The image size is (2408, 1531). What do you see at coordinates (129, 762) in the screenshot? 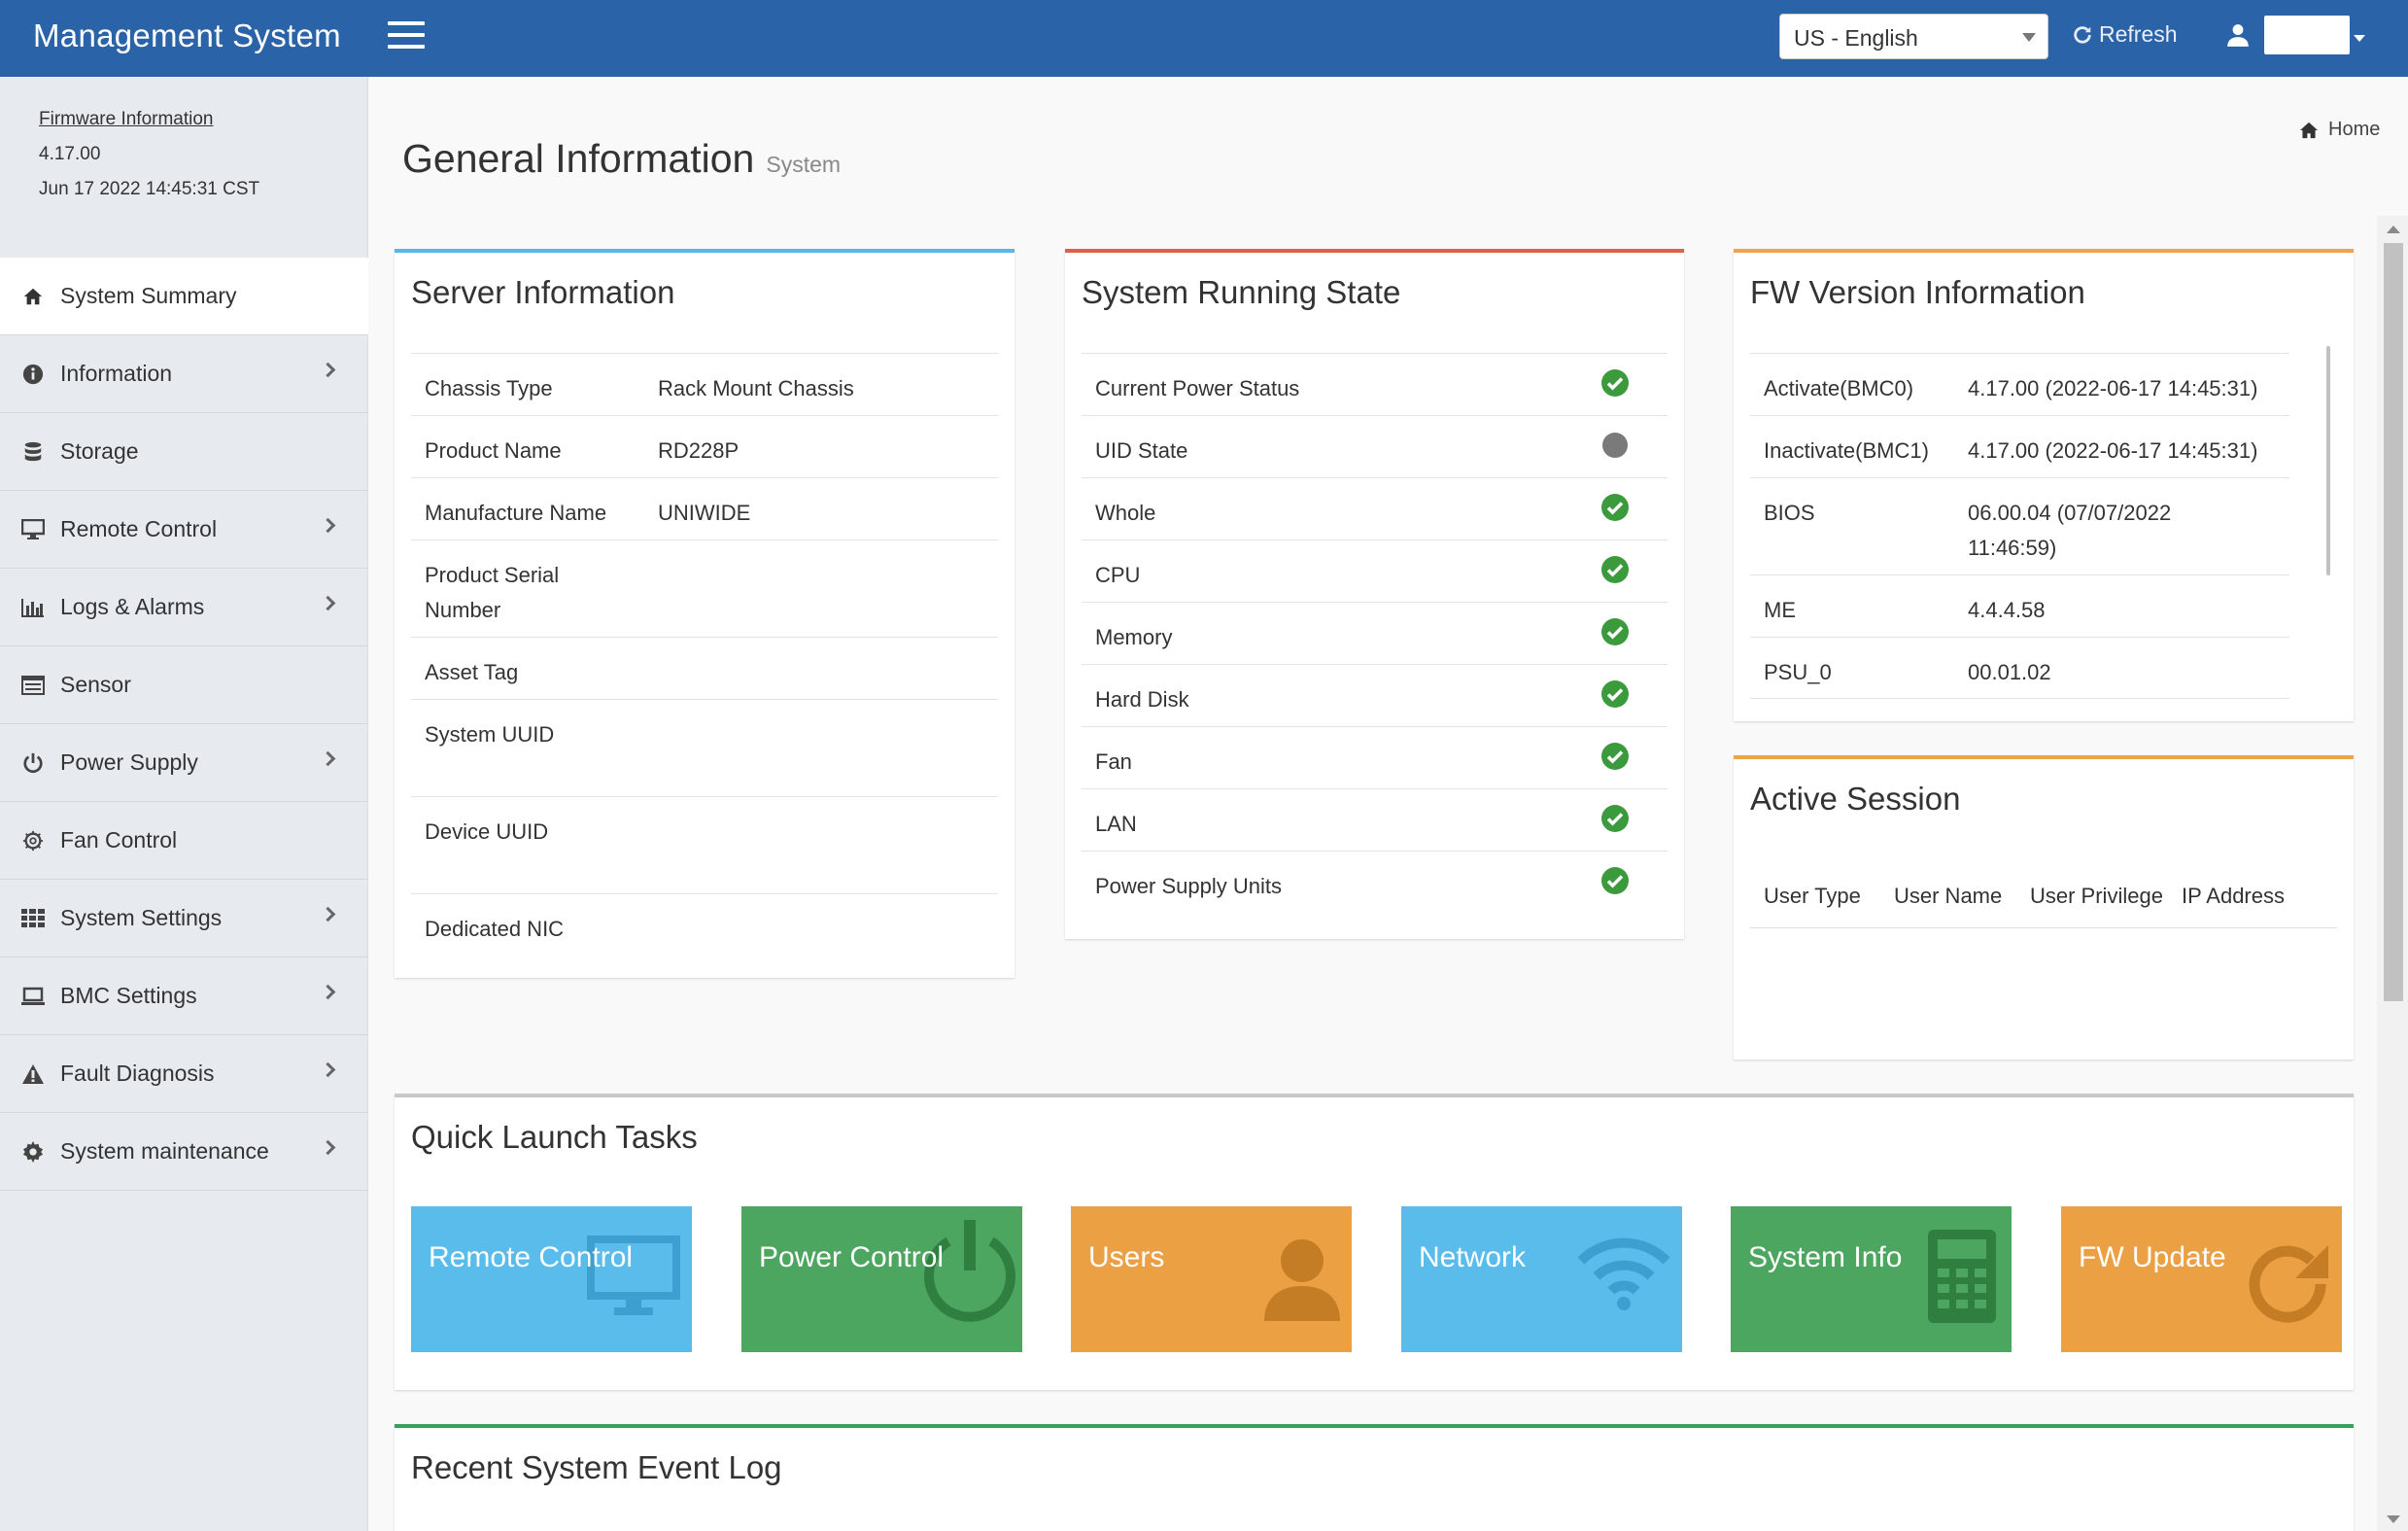
I see `sidebar-item-label: Power Supply` at bounding box center [129, 762].